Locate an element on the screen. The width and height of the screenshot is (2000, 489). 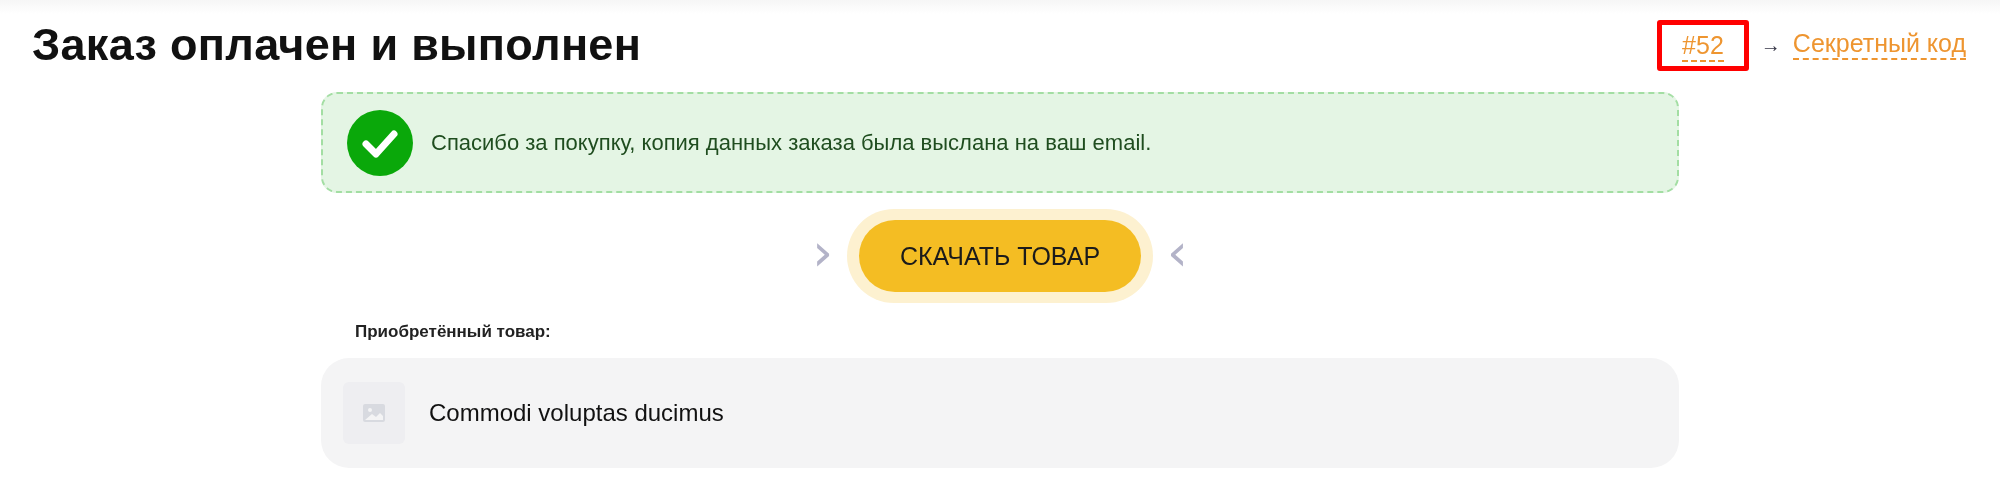
chevron-left-icon: ‹ is located at coordinates (1177, 256).